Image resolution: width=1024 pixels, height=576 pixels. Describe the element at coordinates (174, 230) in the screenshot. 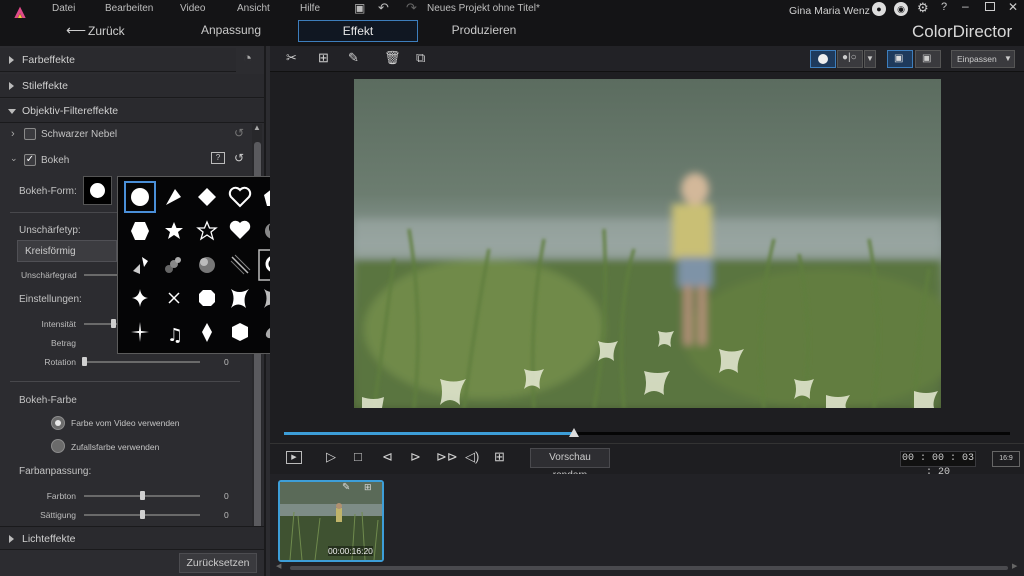

I see `shape-star` at that location.